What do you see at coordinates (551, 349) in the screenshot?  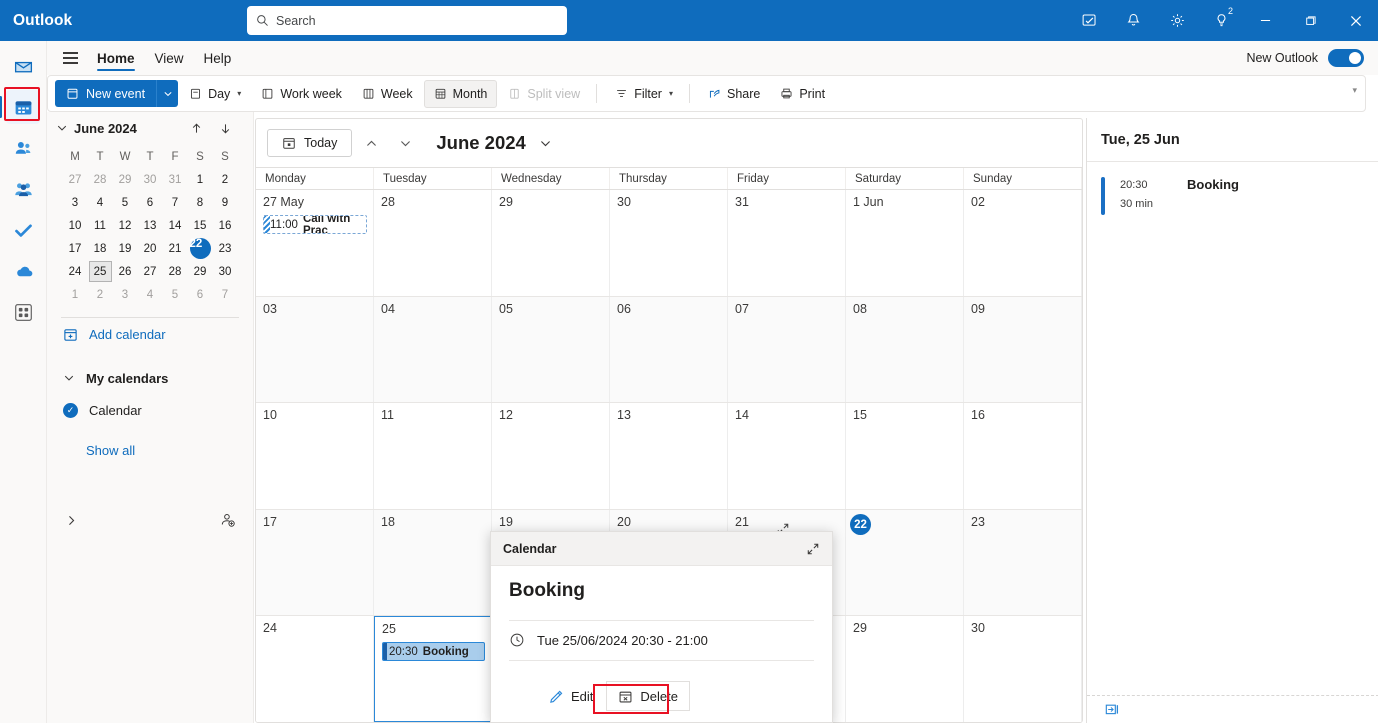 I see `calendar-day-cell: 05` at bounding box center [551, 349].